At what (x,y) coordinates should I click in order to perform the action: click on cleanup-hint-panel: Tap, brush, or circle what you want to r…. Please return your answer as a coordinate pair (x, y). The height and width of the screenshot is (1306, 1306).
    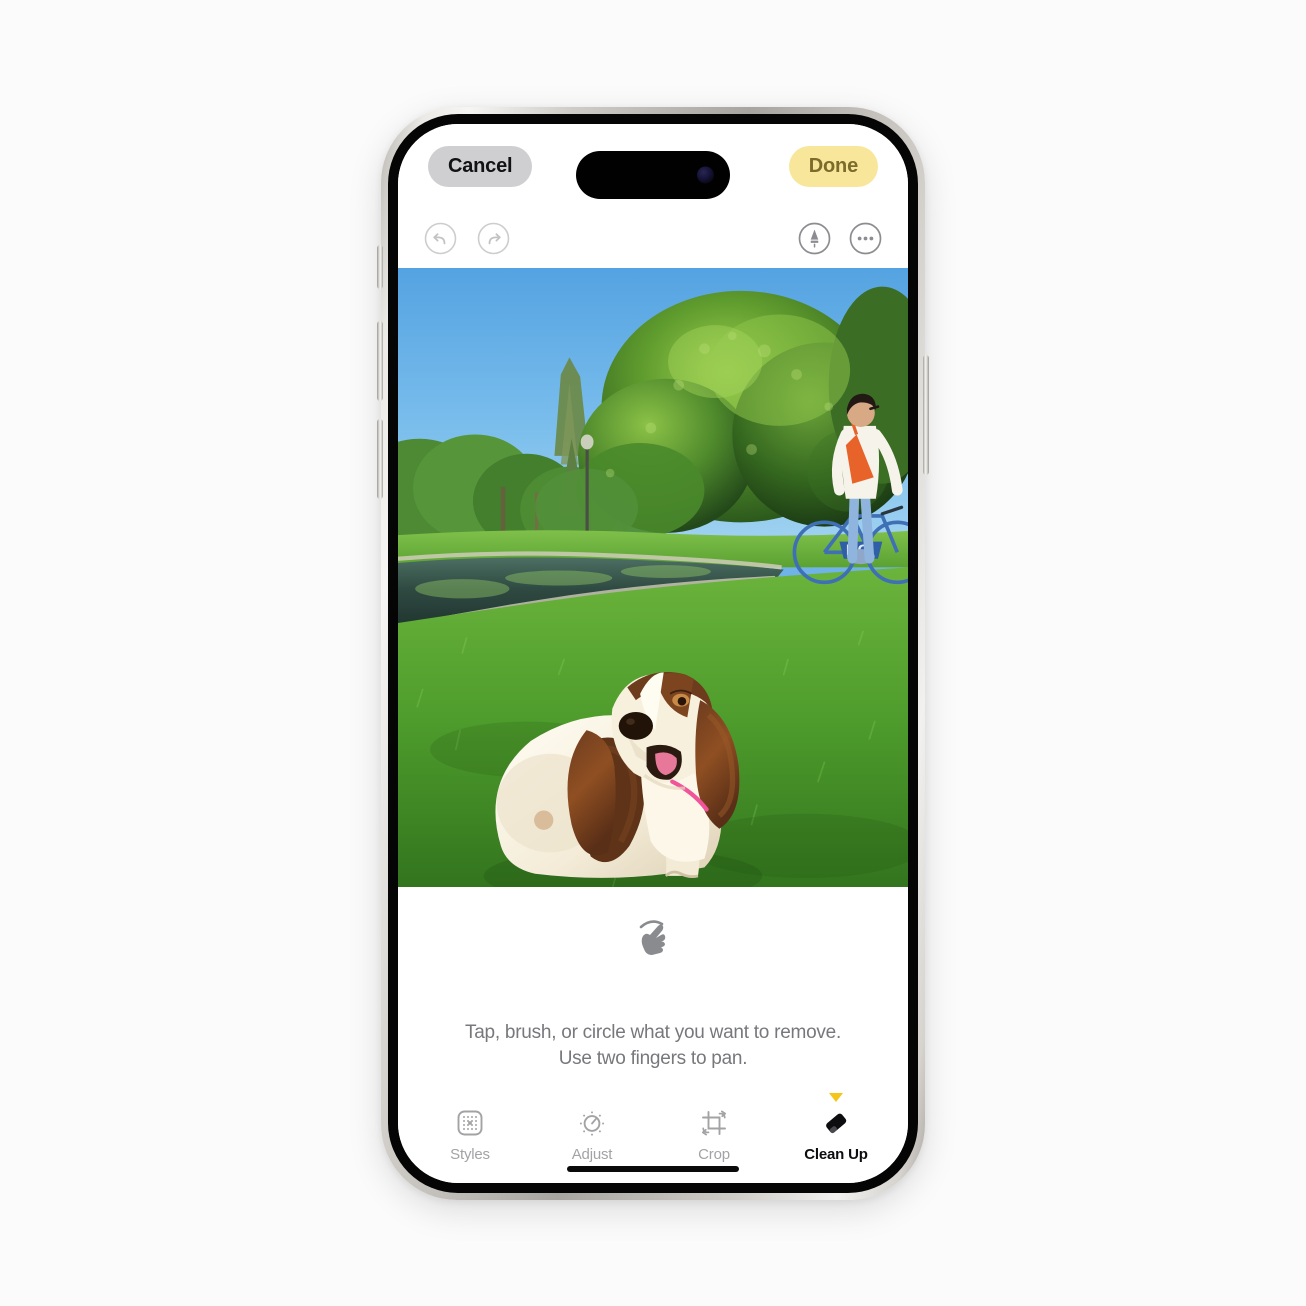
    Looking at the image, I should click on (653, 990).